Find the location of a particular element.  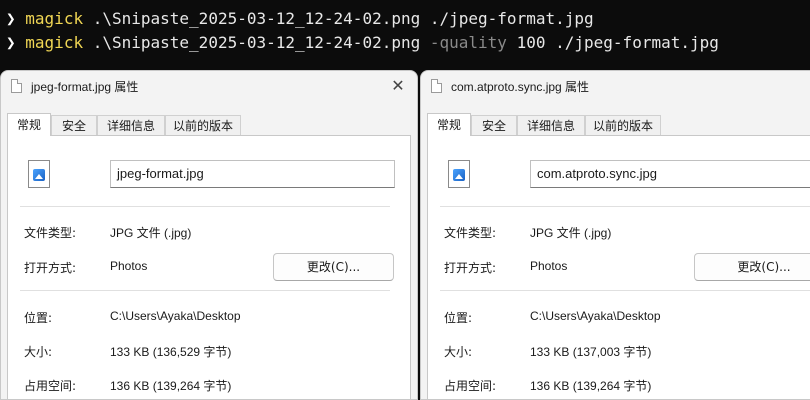

size-value: 133 KB (136,529 字节) is located at coordinates (171, 352).